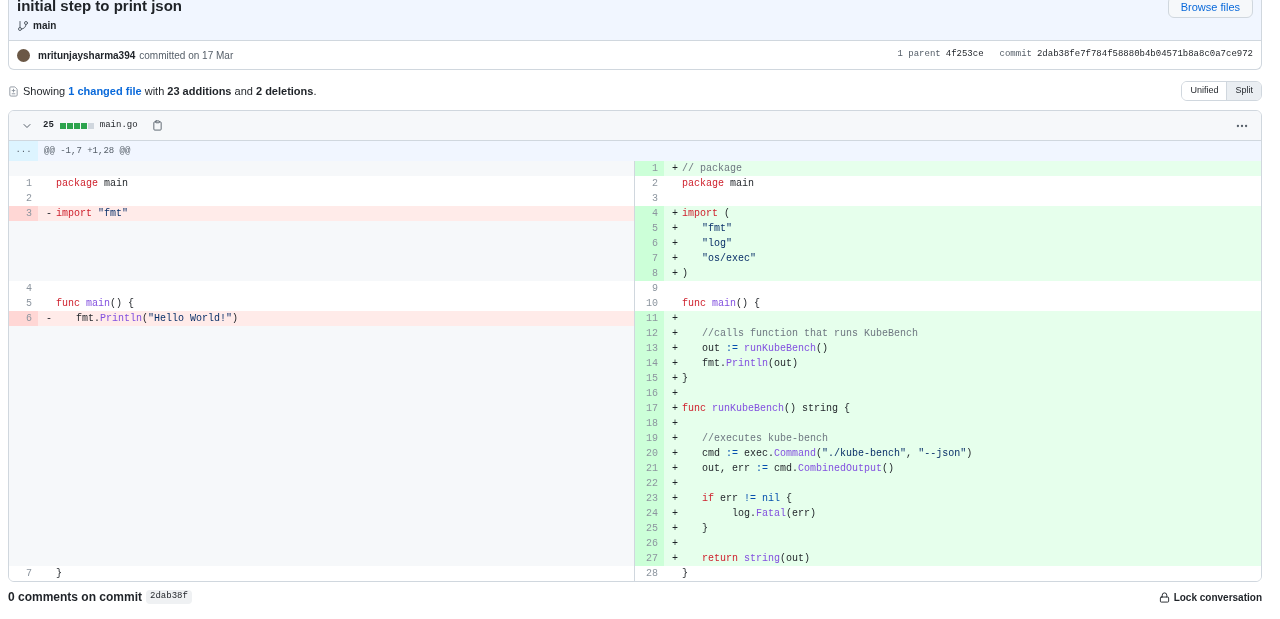  Describe the element at coordinates (99, 6) in the screenshot. I see `commit-title: initial step to print json` at that location.